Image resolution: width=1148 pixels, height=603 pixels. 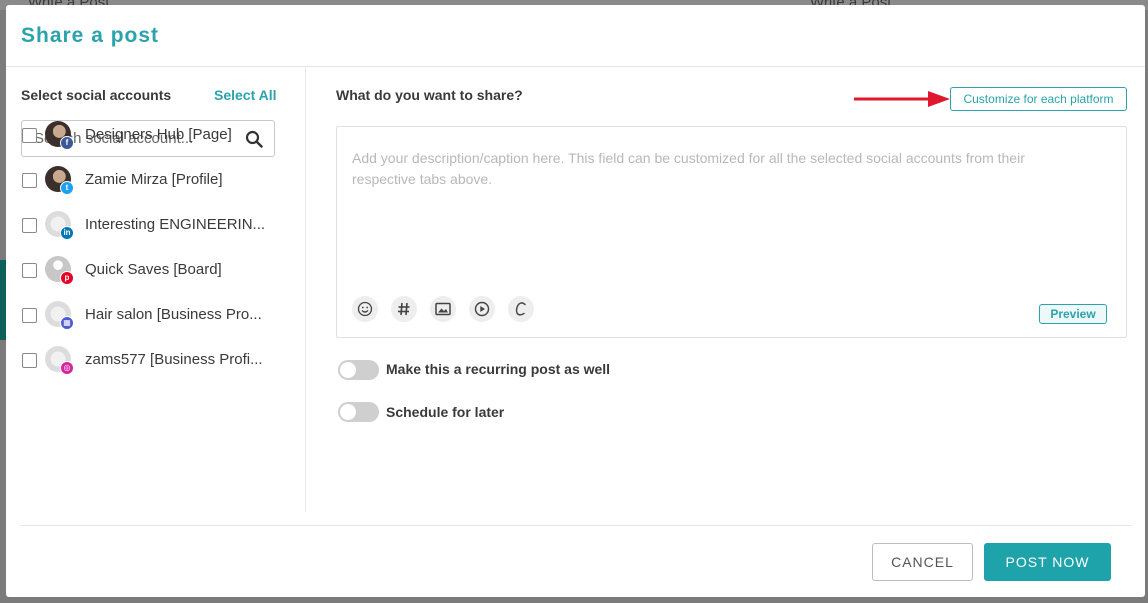 I want to click on account-name: Quick Saves [Board], so click(x=153, y=269).